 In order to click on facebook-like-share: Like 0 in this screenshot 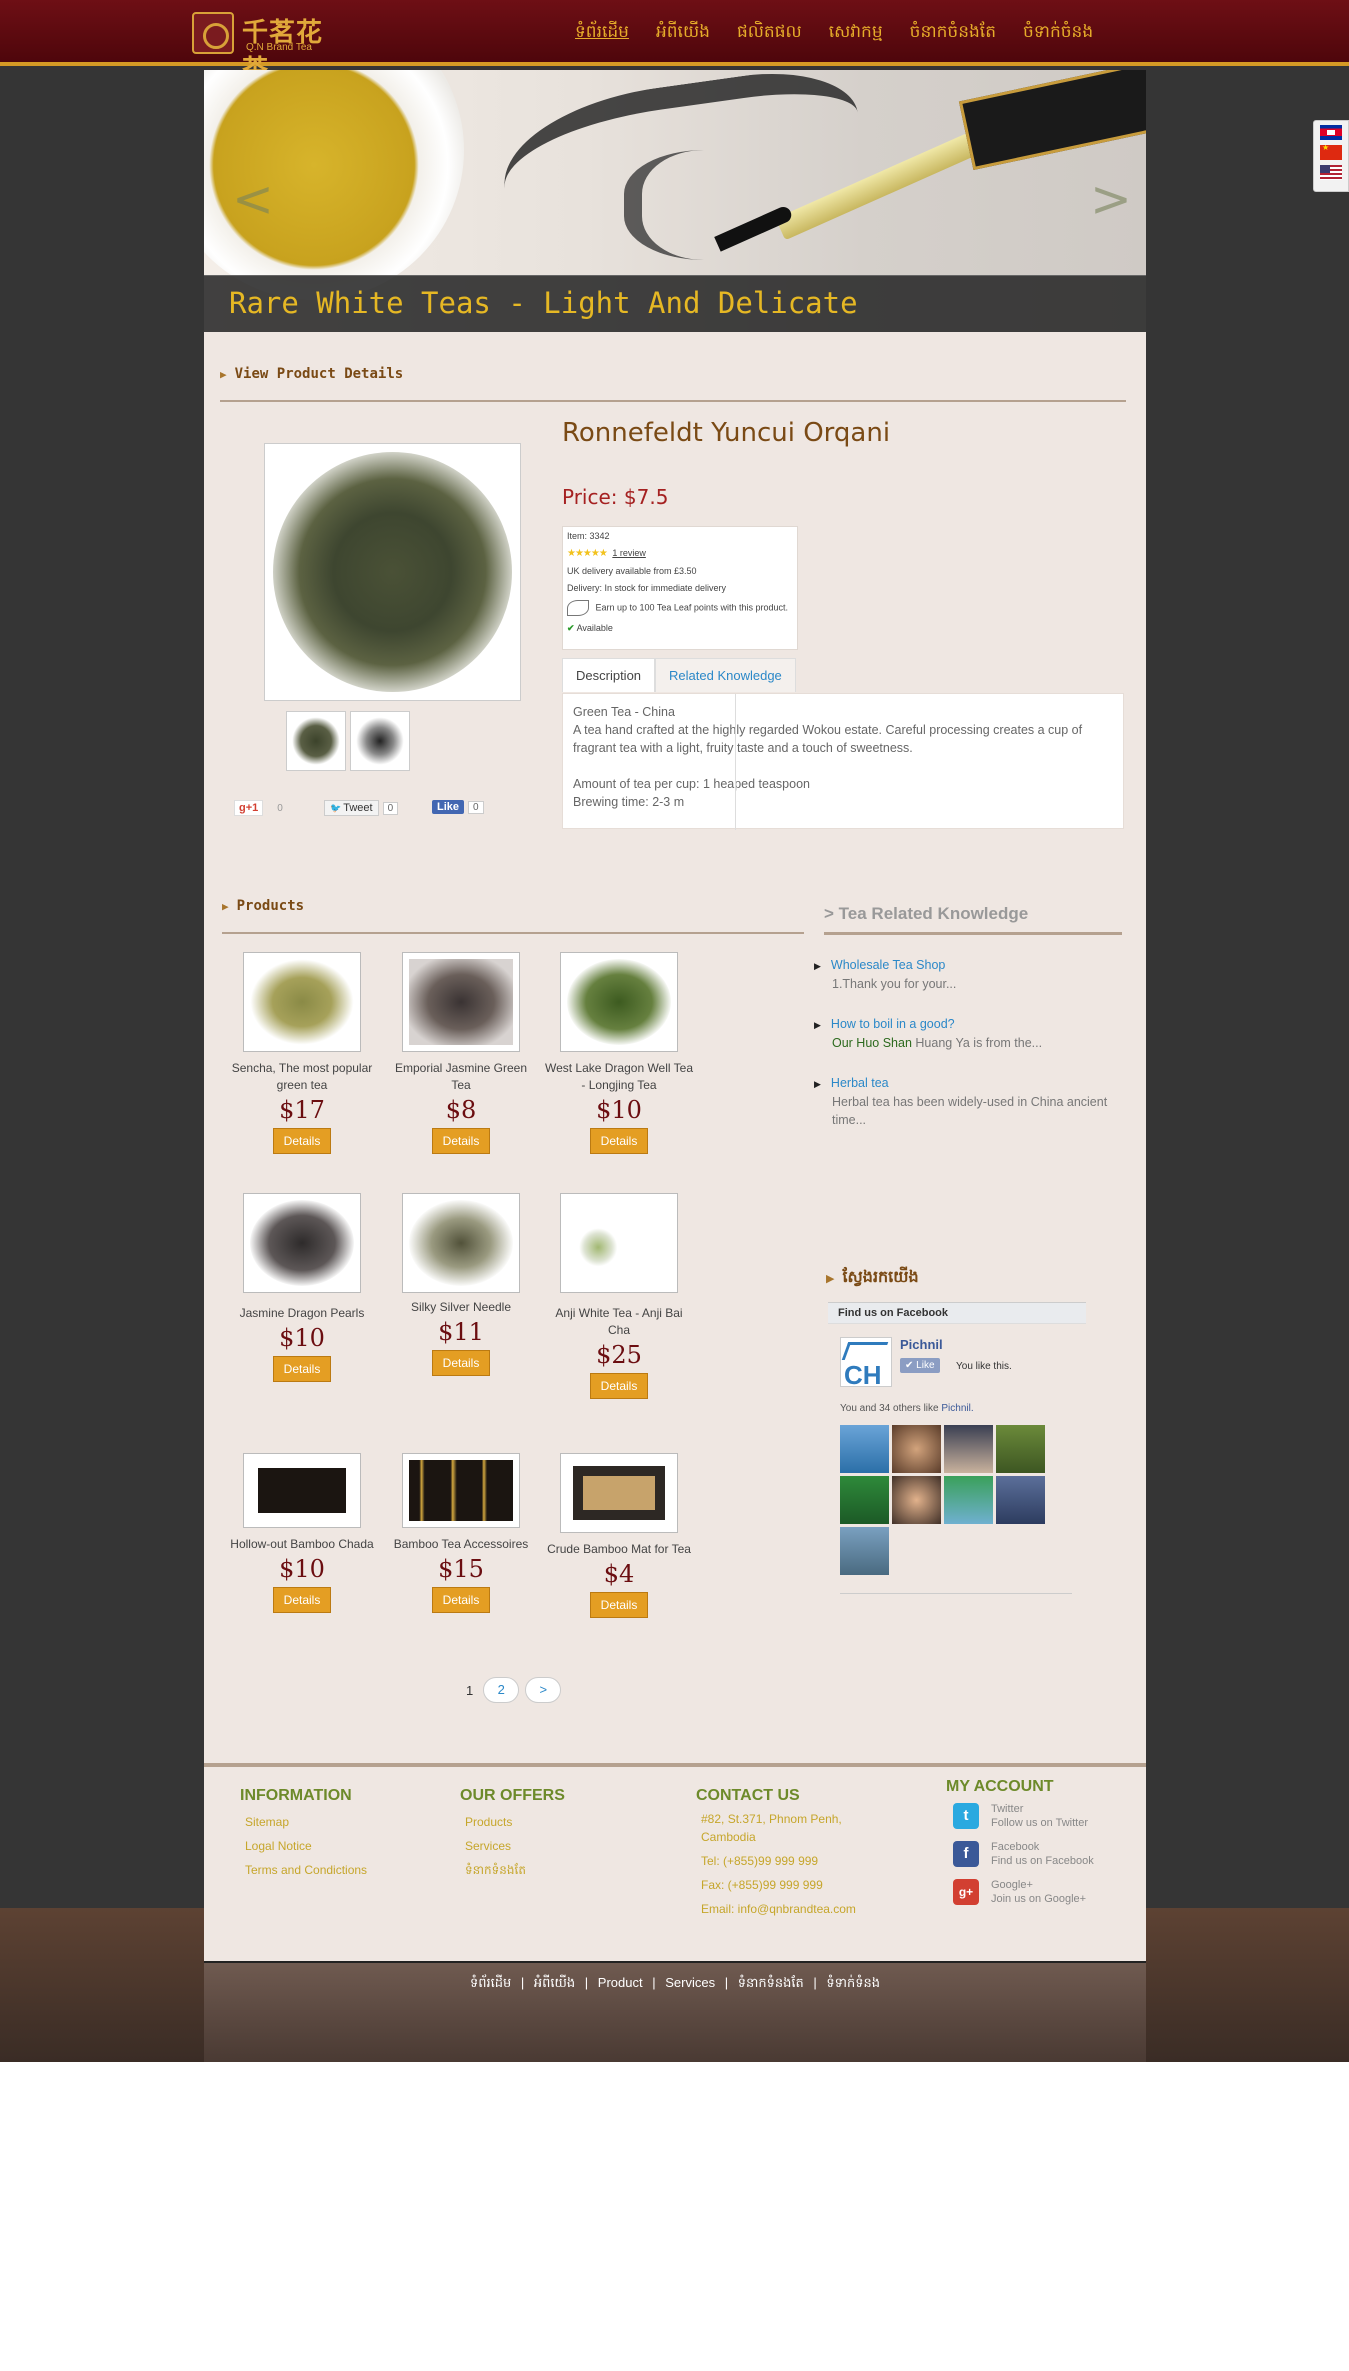, I will do `click(458, 807)`.